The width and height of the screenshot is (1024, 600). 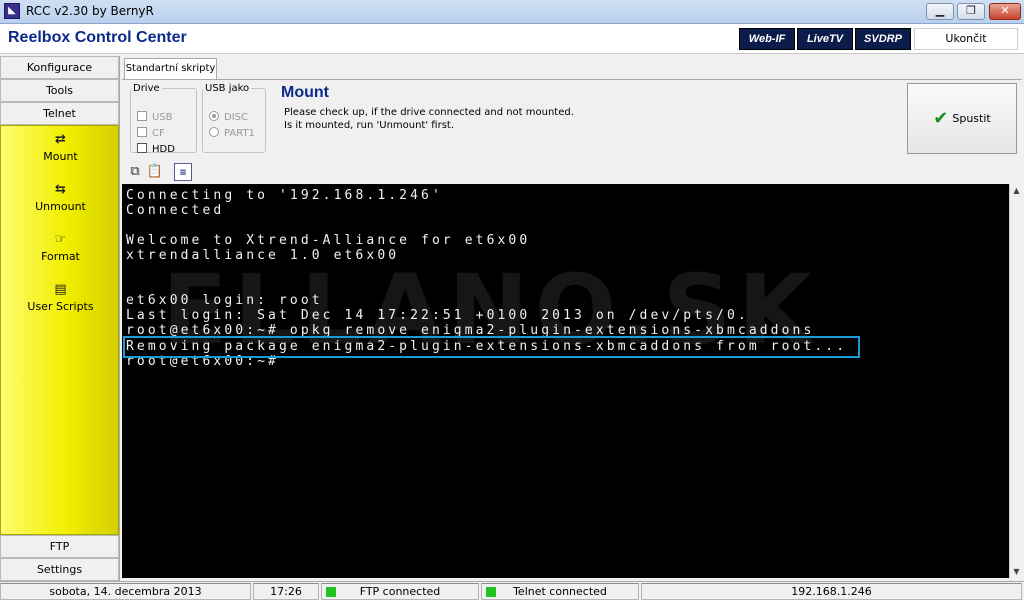 I want to click on sidebar-item-telnet: Telnet, so click(x=59, y=113).